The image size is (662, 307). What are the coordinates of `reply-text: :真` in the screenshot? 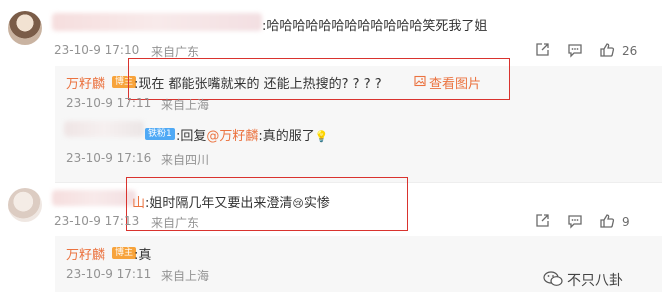 It's located at (143, 255).